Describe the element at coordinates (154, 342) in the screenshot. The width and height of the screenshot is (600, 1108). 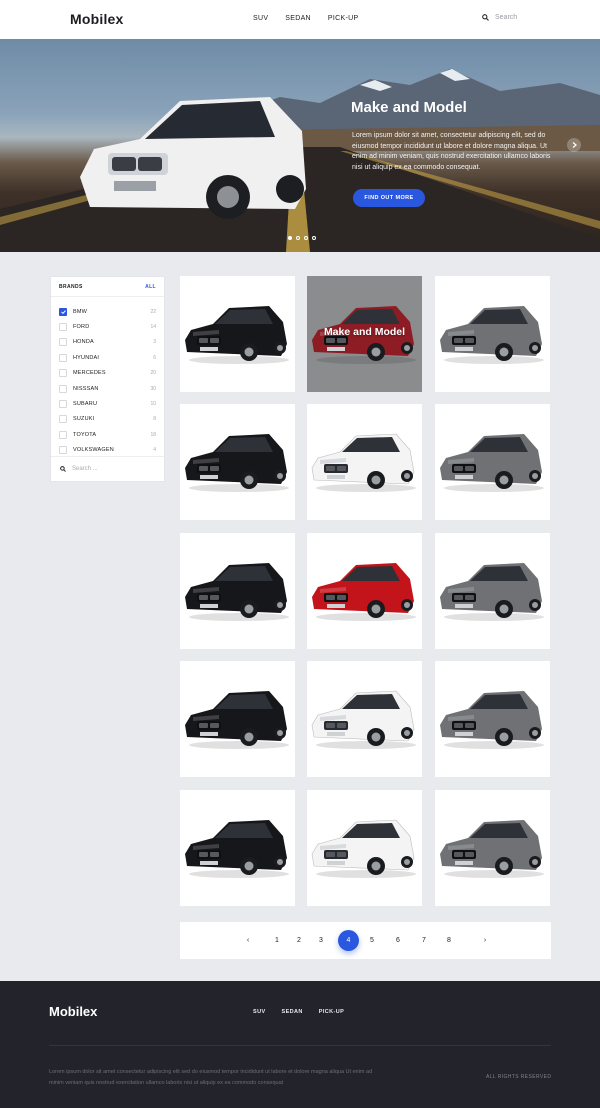
I see `brand-count: 3` at that location.